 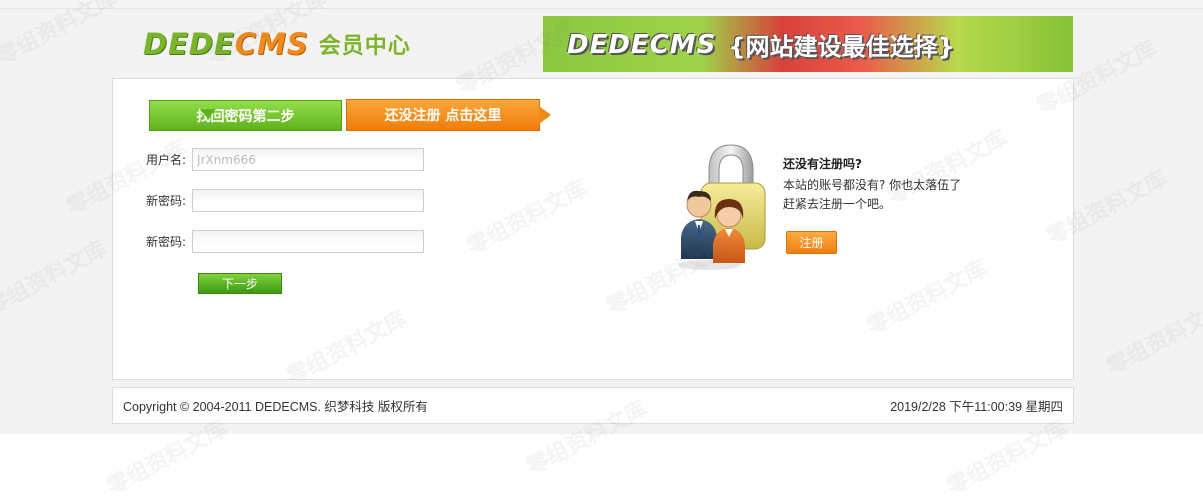 I want to click on step-tab-arrow, so click(x=208, y=114).